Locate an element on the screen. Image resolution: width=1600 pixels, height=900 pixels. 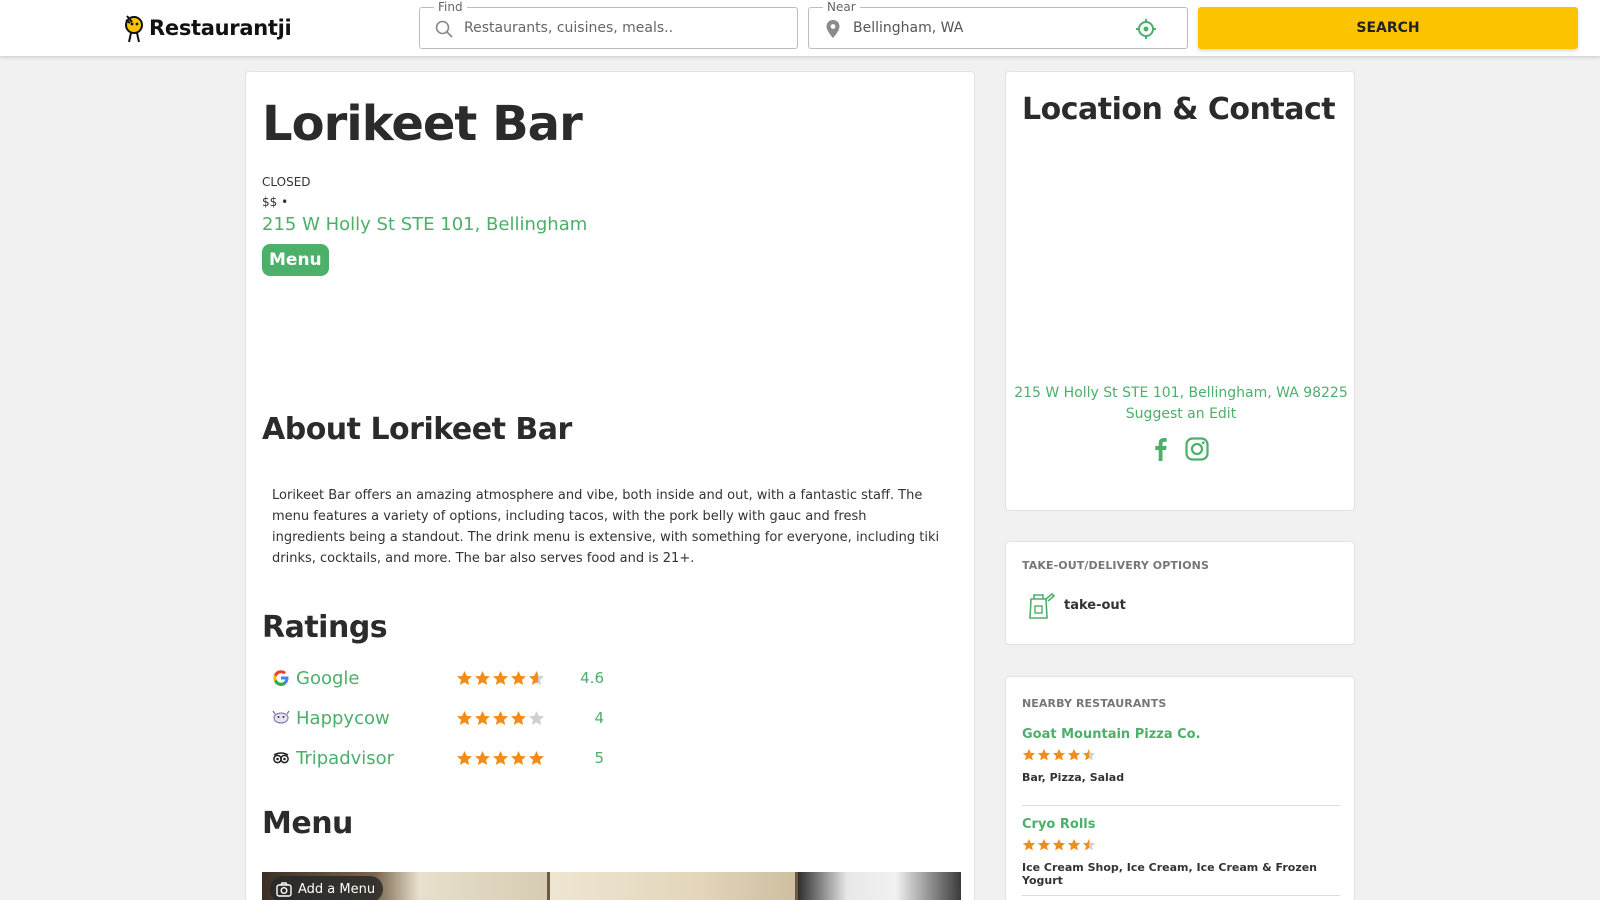
facebook-icon is located at coordinates (1161, 449).